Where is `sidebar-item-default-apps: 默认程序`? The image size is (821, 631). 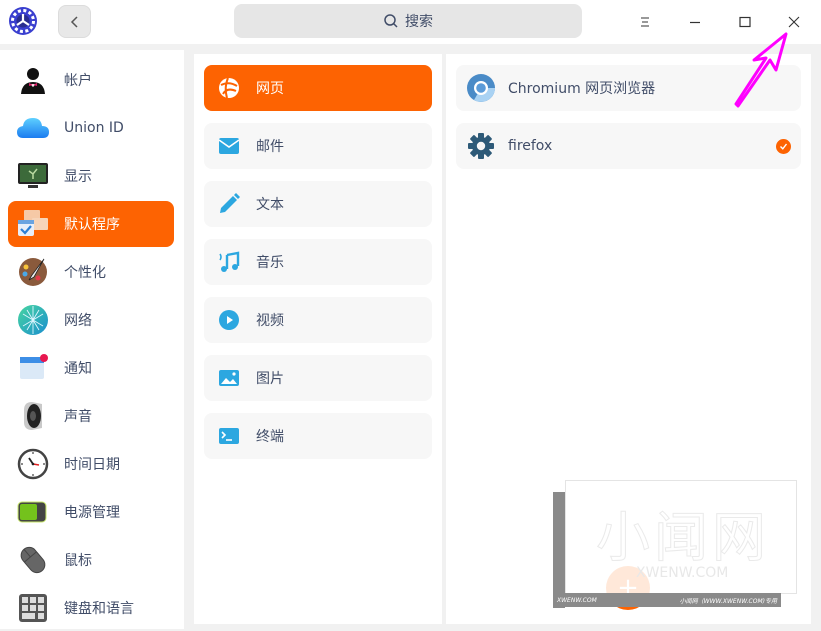 sidebar-item-default-apps: 默认程序 is located at coordinates (91, 224).